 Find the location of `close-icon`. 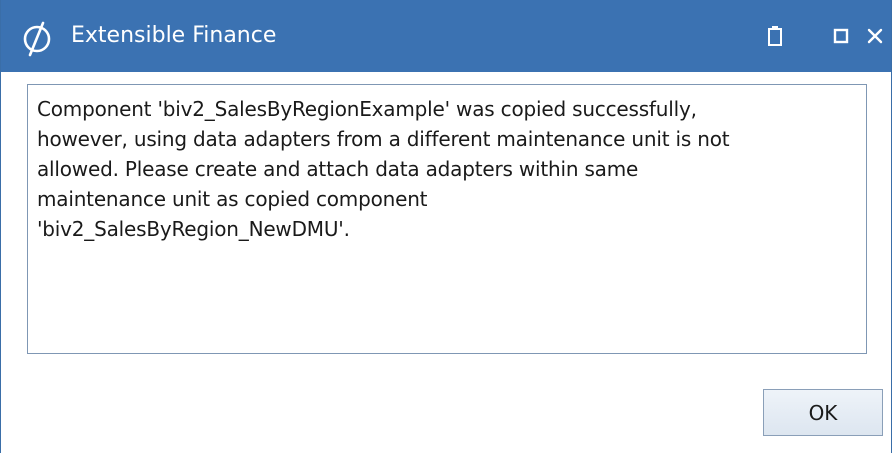

close-icon is located at coordinates (875, 36).